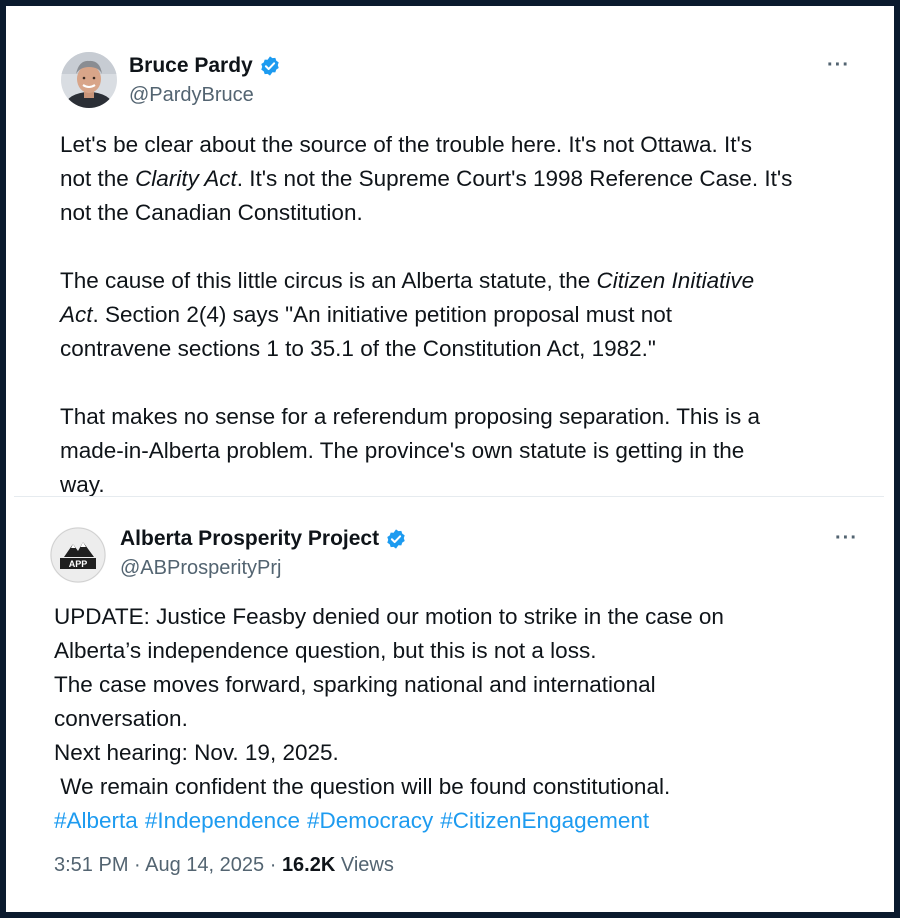 The width and height of the screenshot is (900, 918). What do you see at coordinates (76, 314) in the screenshot?
I see `italic-title-act: Act` at bounding box center [76, 314].